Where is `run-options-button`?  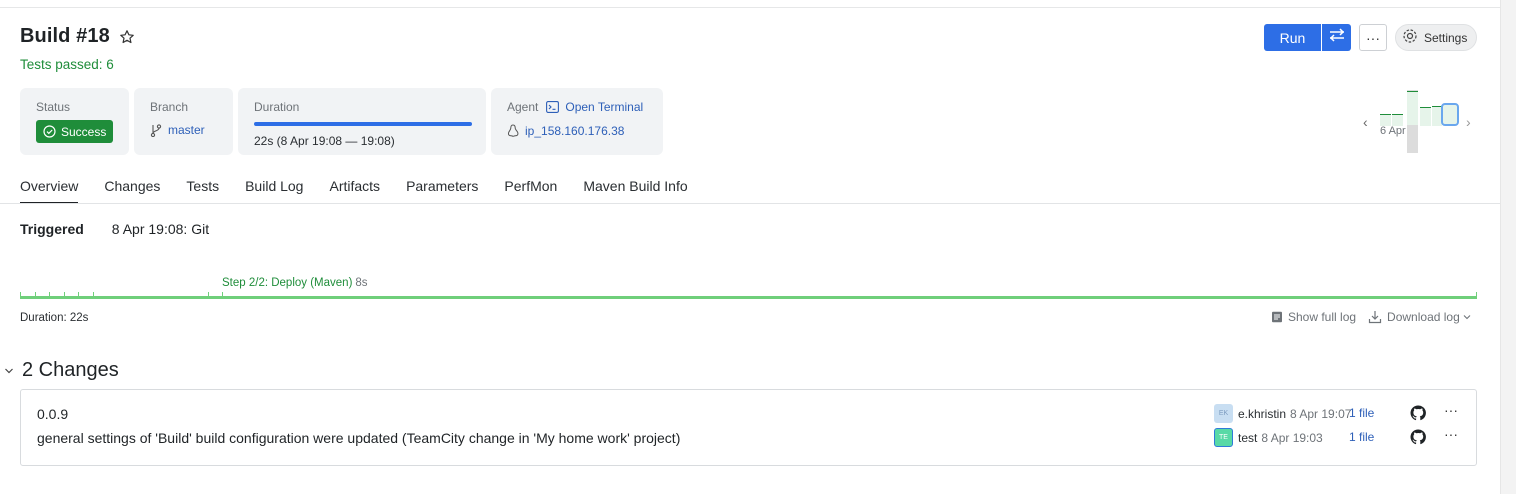
run-options-button is located at coordinates (1336, 37).